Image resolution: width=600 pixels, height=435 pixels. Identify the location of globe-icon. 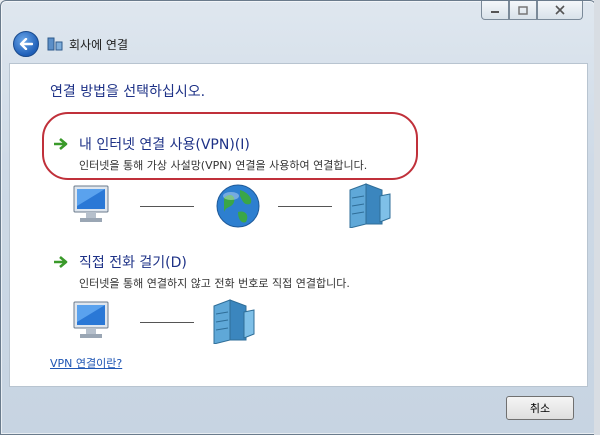
(238, 206).